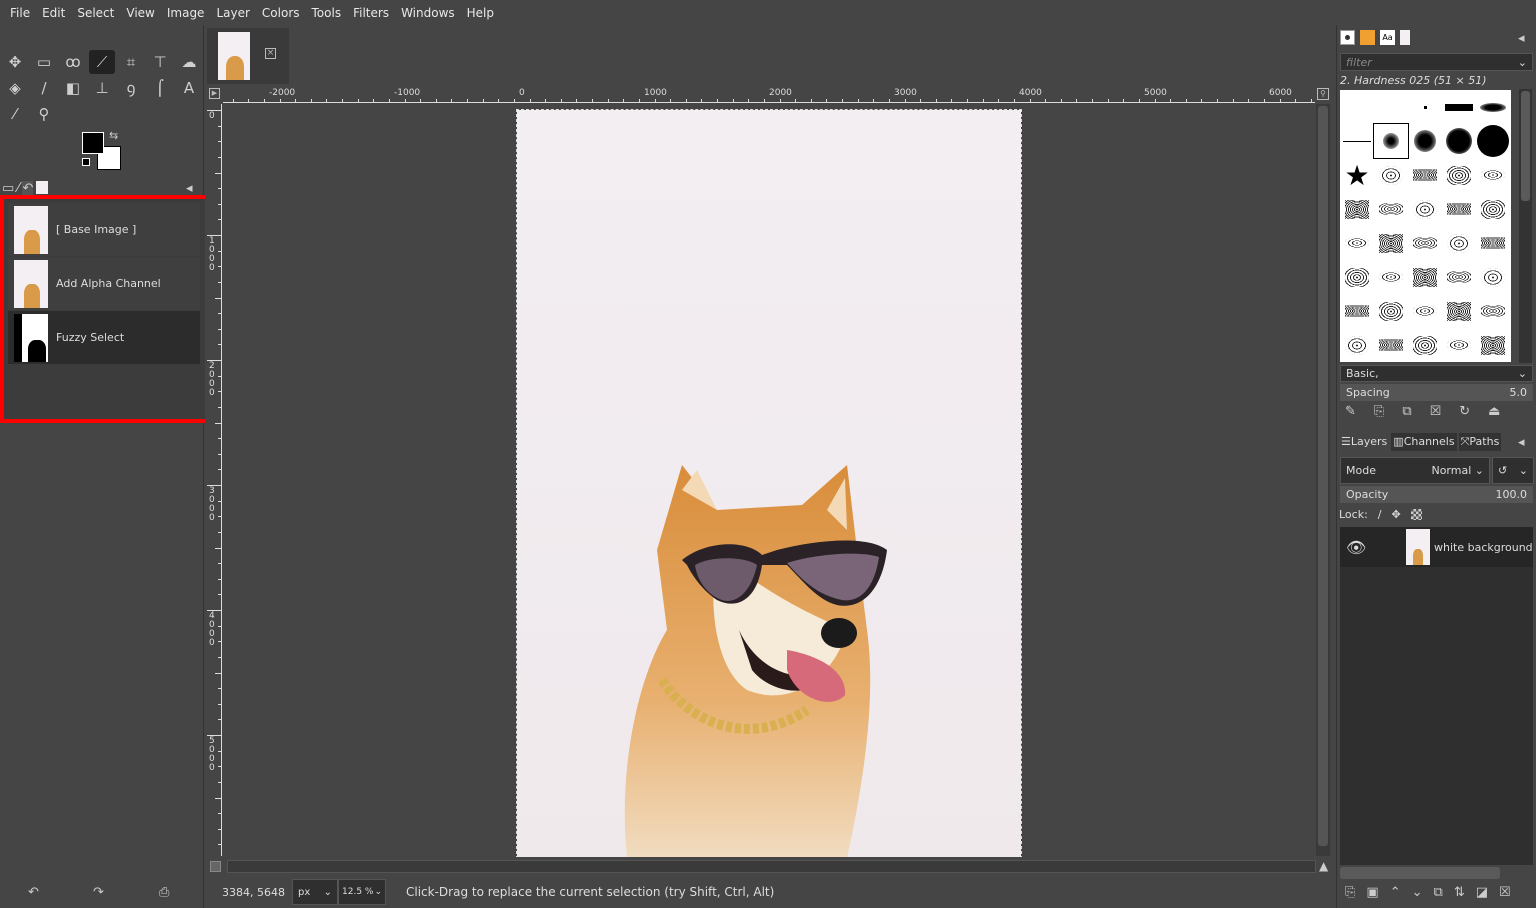  What do you see at coordinates (248, 56) in the screenshot?
I see `image-tab: ×` at bounding box center [248, 56].